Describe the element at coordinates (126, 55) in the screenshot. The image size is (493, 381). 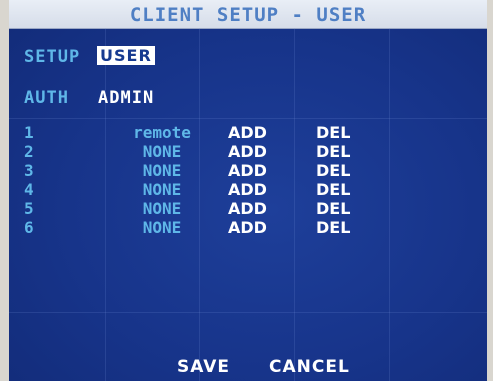
I see `setup-value-selected: USER` at that location.